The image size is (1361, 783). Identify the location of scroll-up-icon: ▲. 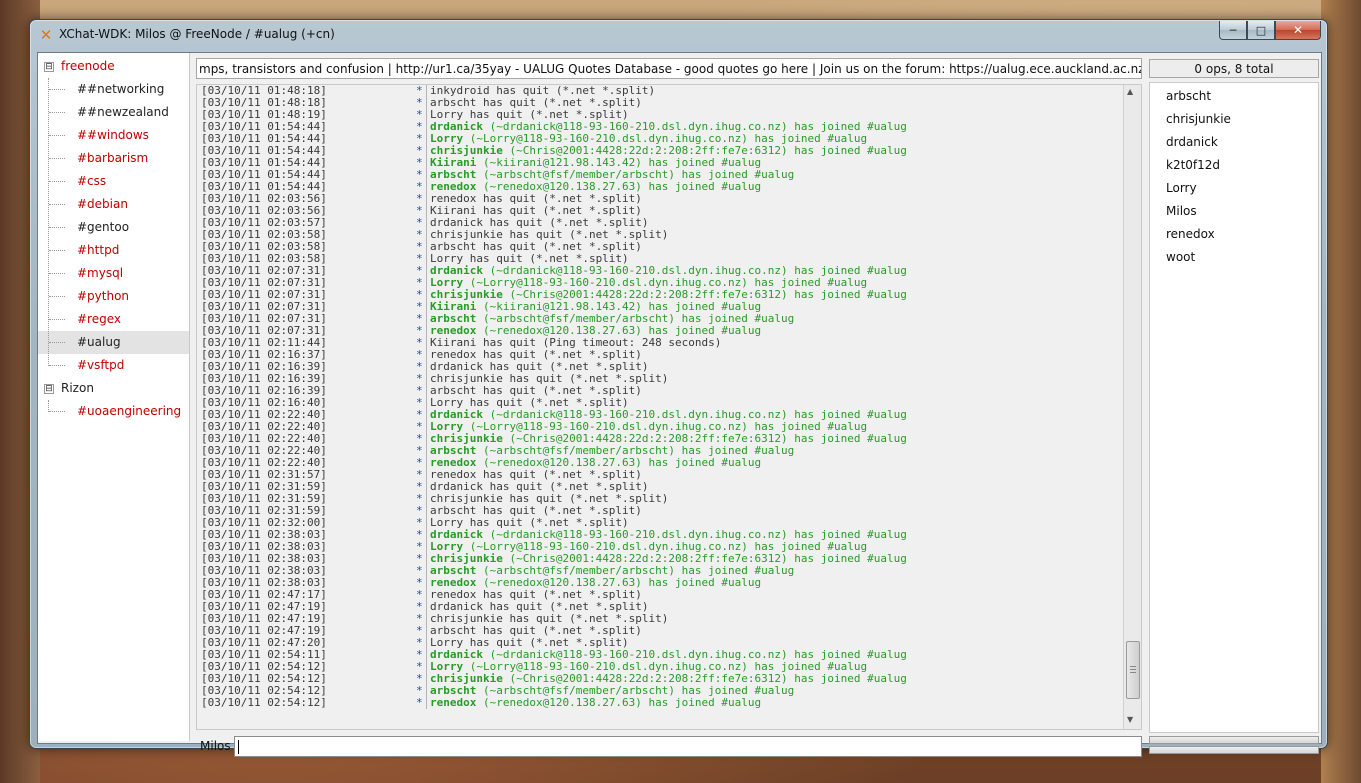
(1130, 91).